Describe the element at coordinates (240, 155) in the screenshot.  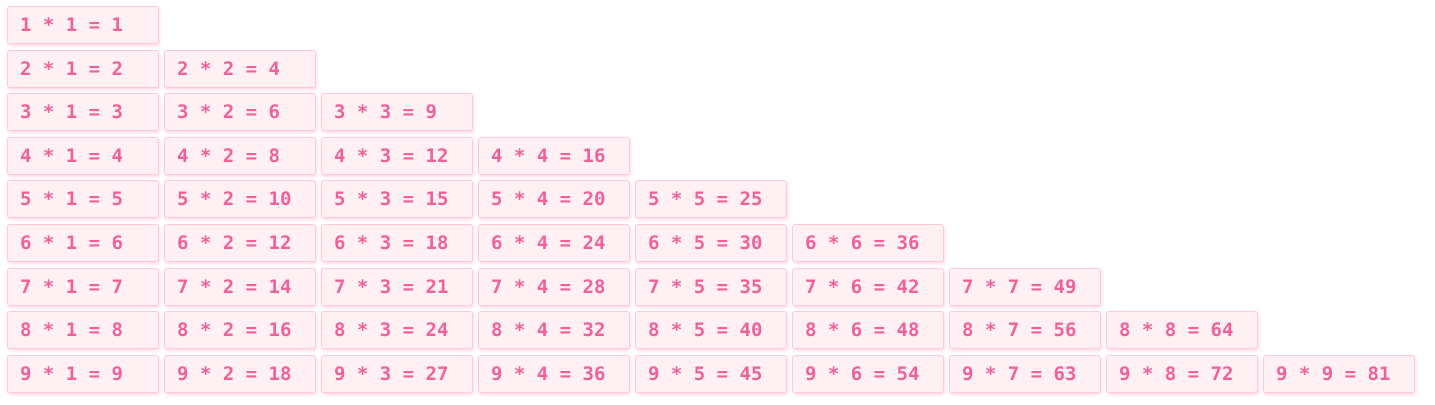
I see `table-cell: 4 * 2 = 8` at that location.